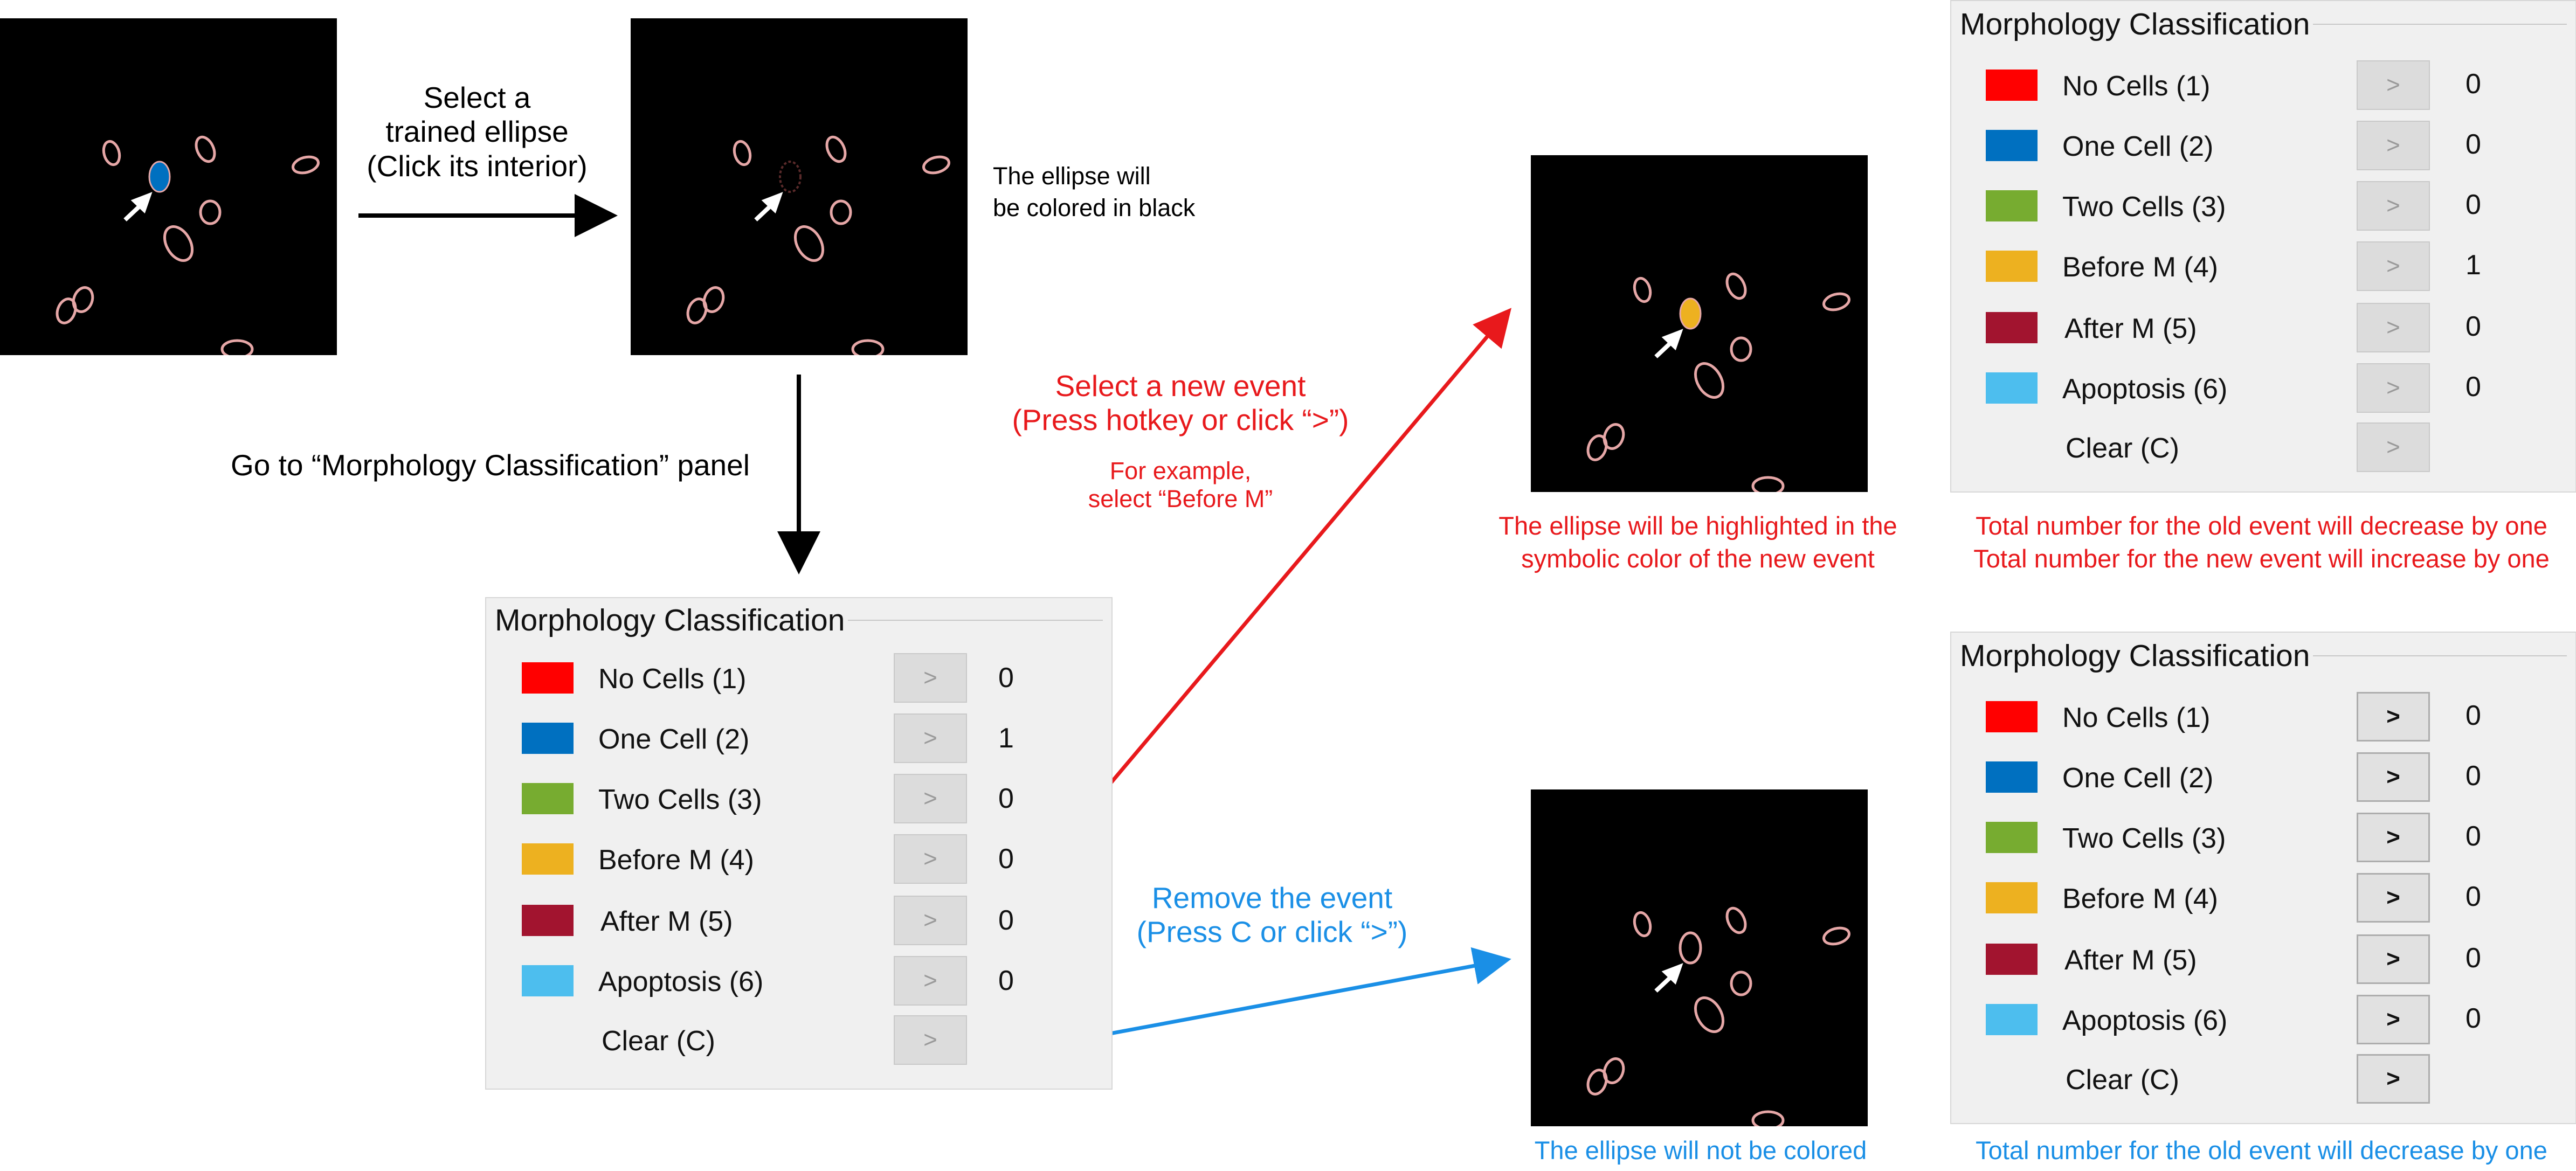 This screenshot has width=2576, height=1171. Describe the element at coordinates (798, 678) in the screenshot. I see `event-row-no-cells: No Cells (1) > 0` at that location.